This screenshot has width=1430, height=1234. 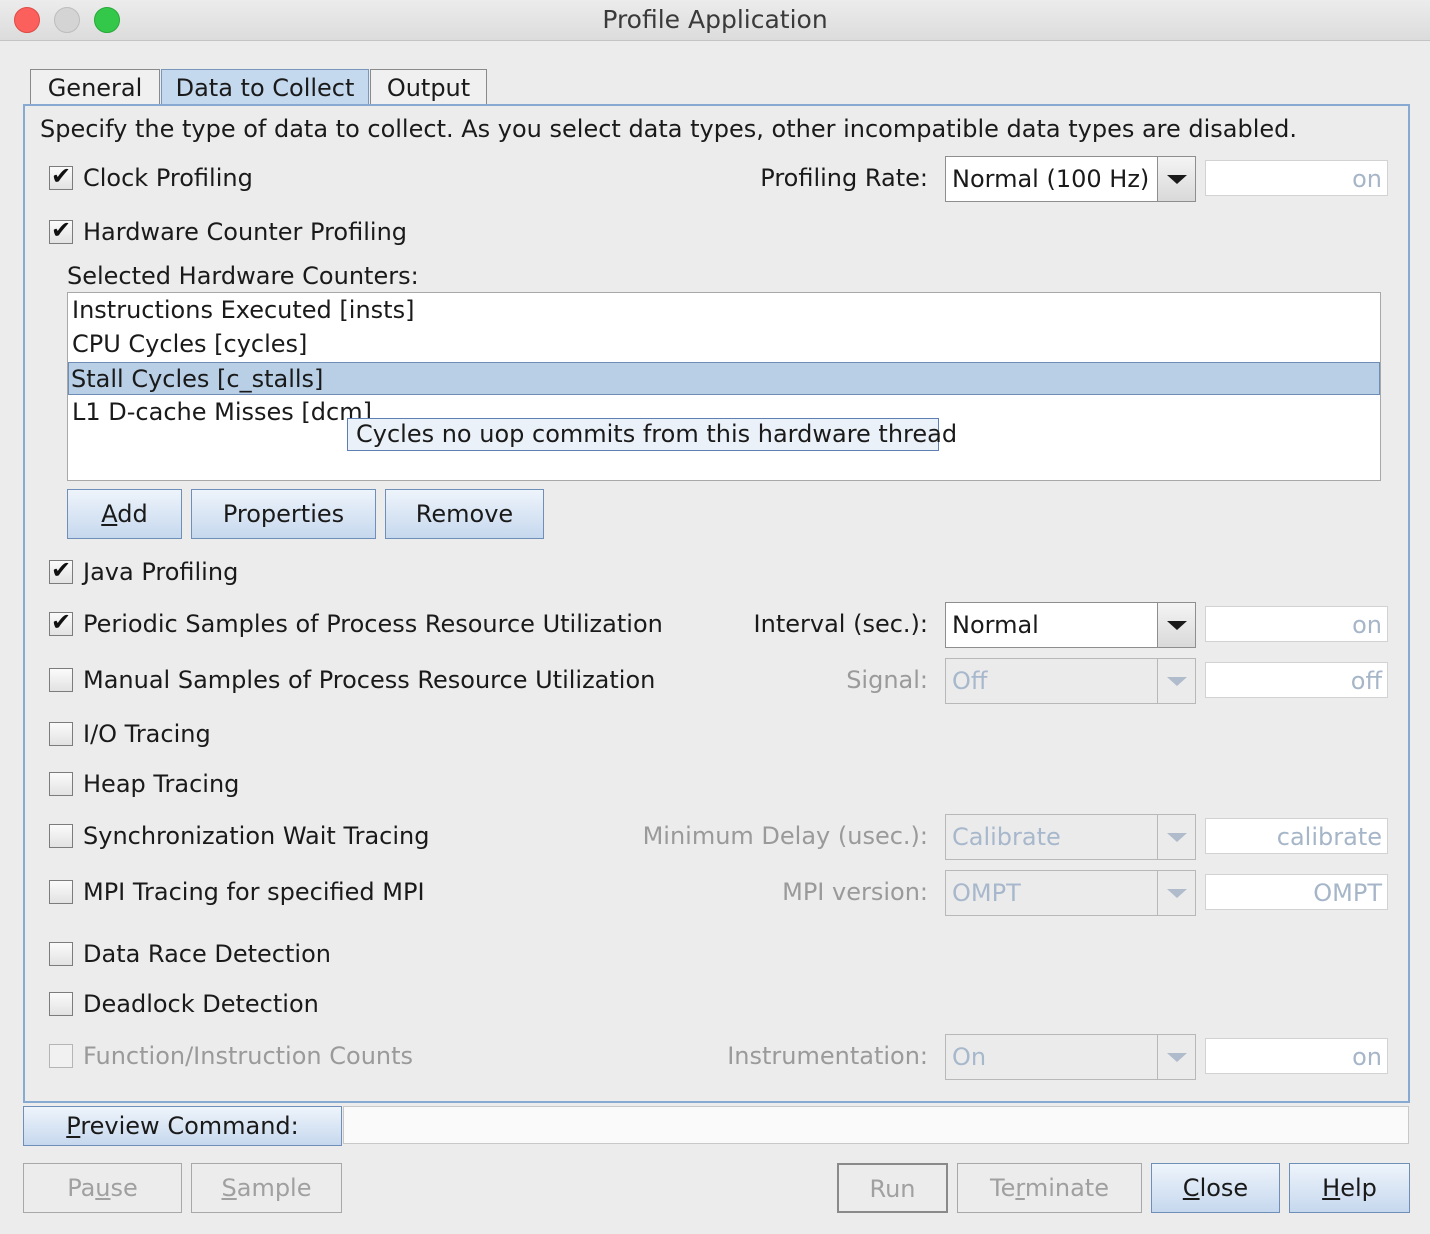 What do you see at coordinates (61, 836) in the screenshot?
I see `sync-wait-checkbox` at bounding box center [61, 836].